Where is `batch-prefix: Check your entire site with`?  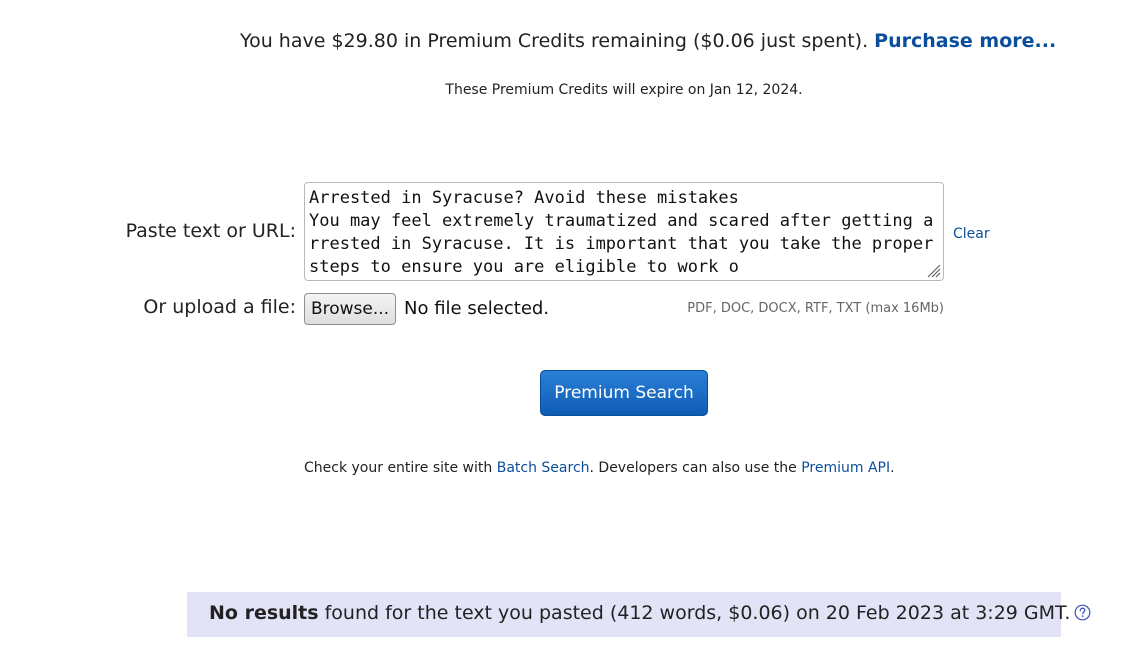 batch-prefix: Check your entire site with is located at coordinates (400, 468).